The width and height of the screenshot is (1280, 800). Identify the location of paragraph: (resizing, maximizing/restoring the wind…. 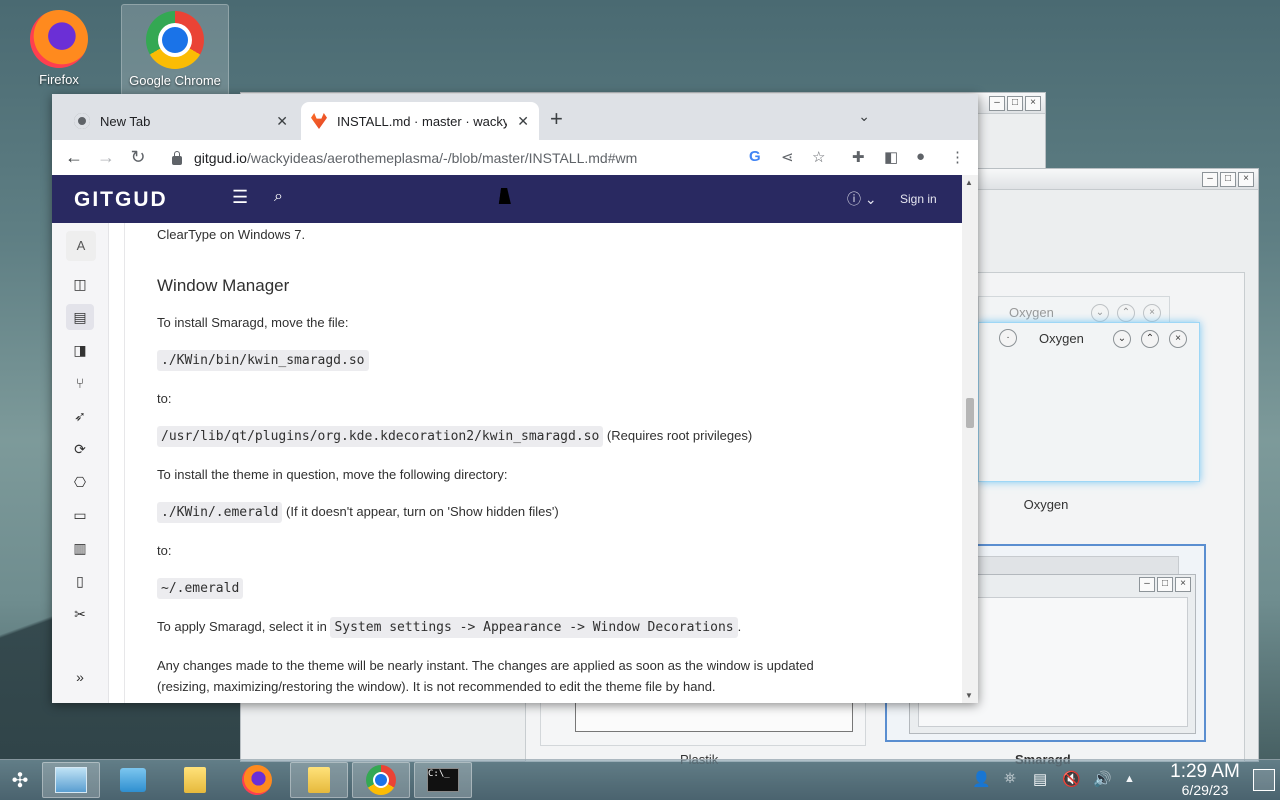
(436, 686).